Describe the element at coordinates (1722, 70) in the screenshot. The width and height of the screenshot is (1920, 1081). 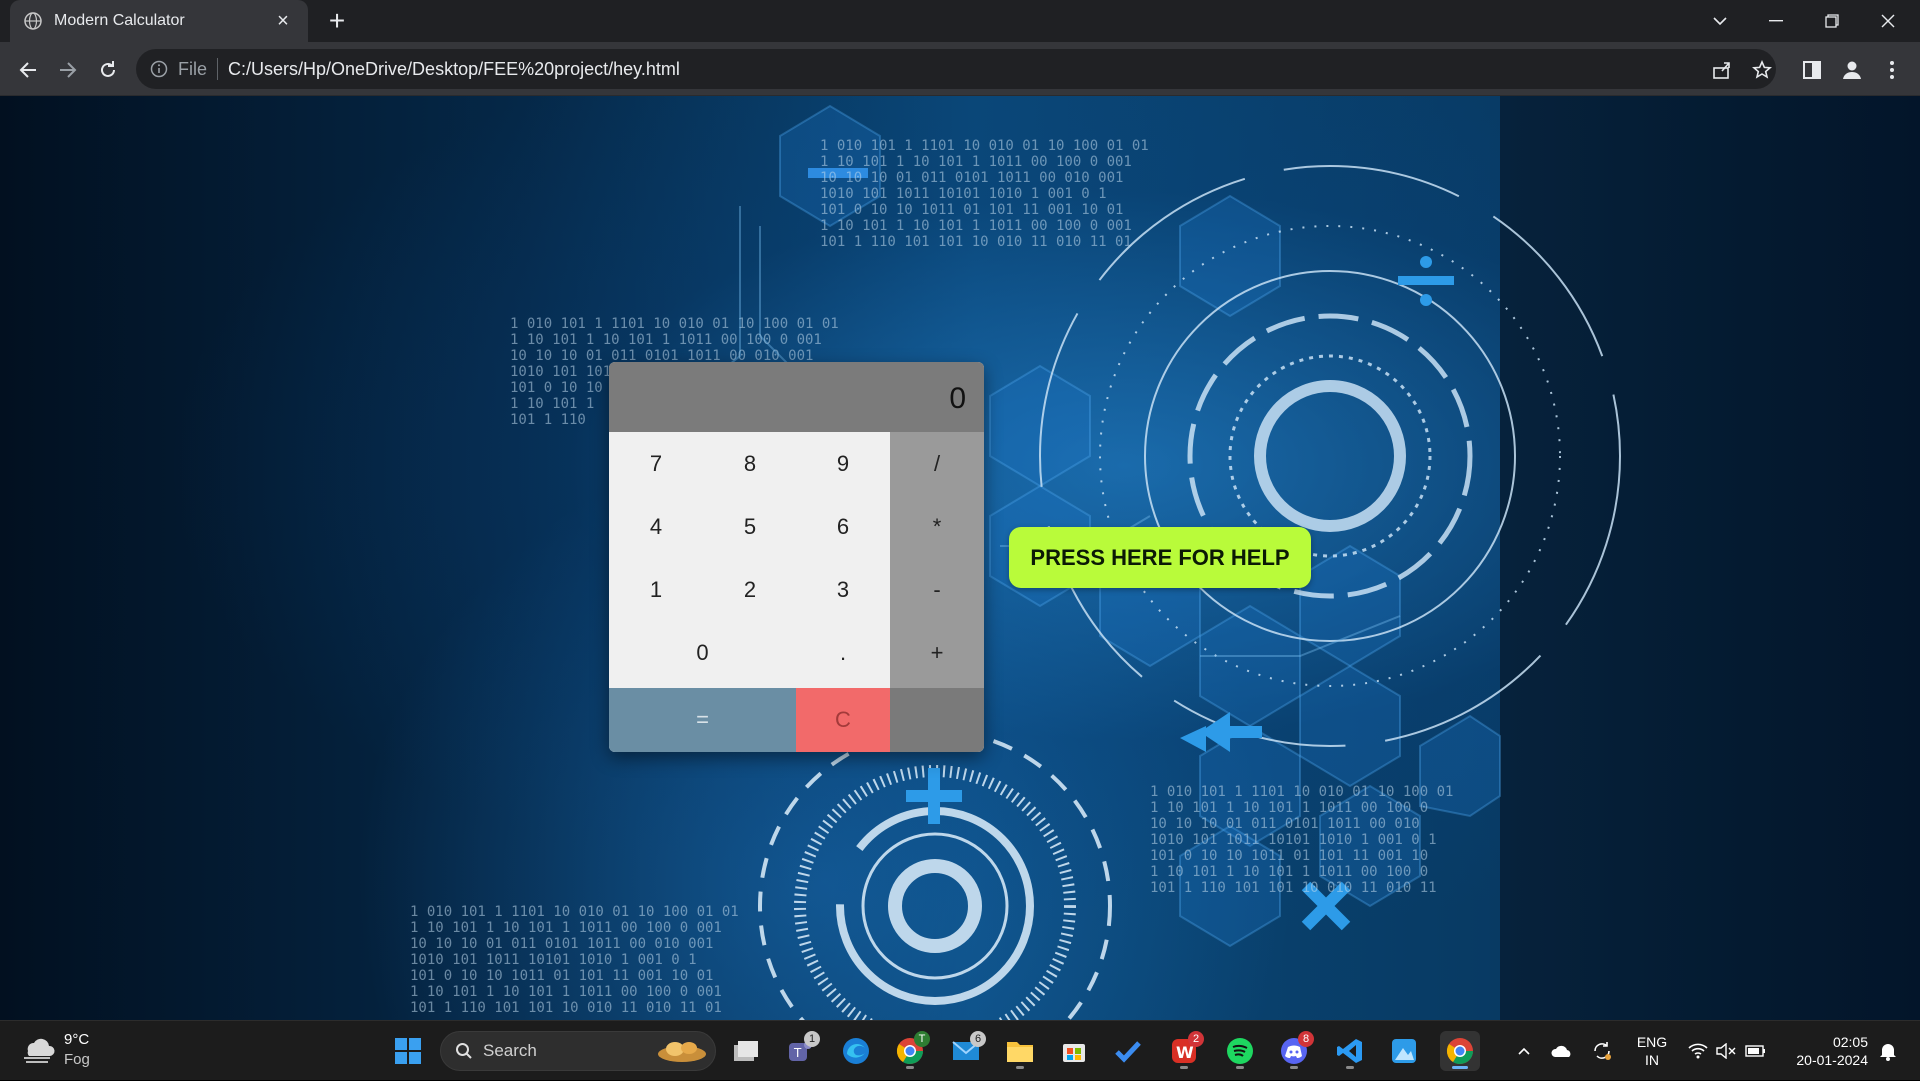
I see `share-icon` at that location.